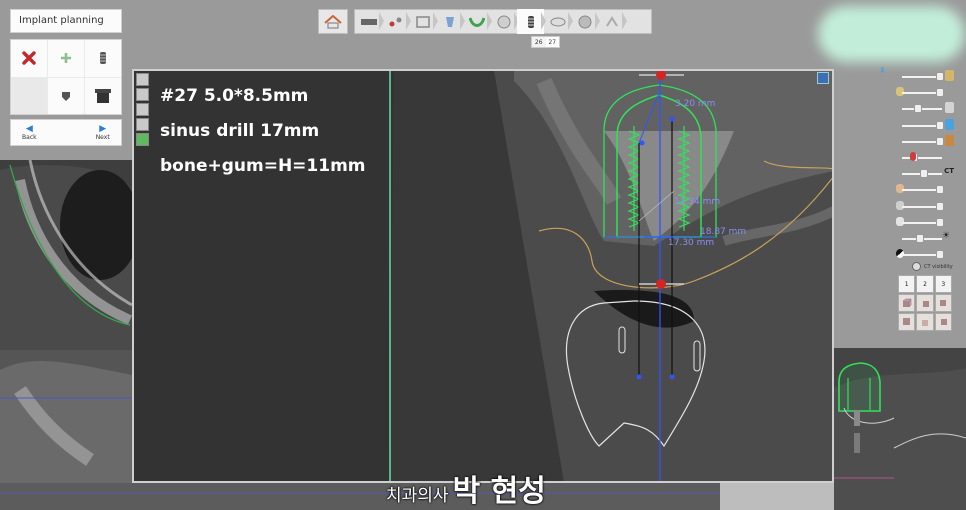 The width and height of the screenshot is (966, 510). I want to click on download-tool-button, so click(142, 139).